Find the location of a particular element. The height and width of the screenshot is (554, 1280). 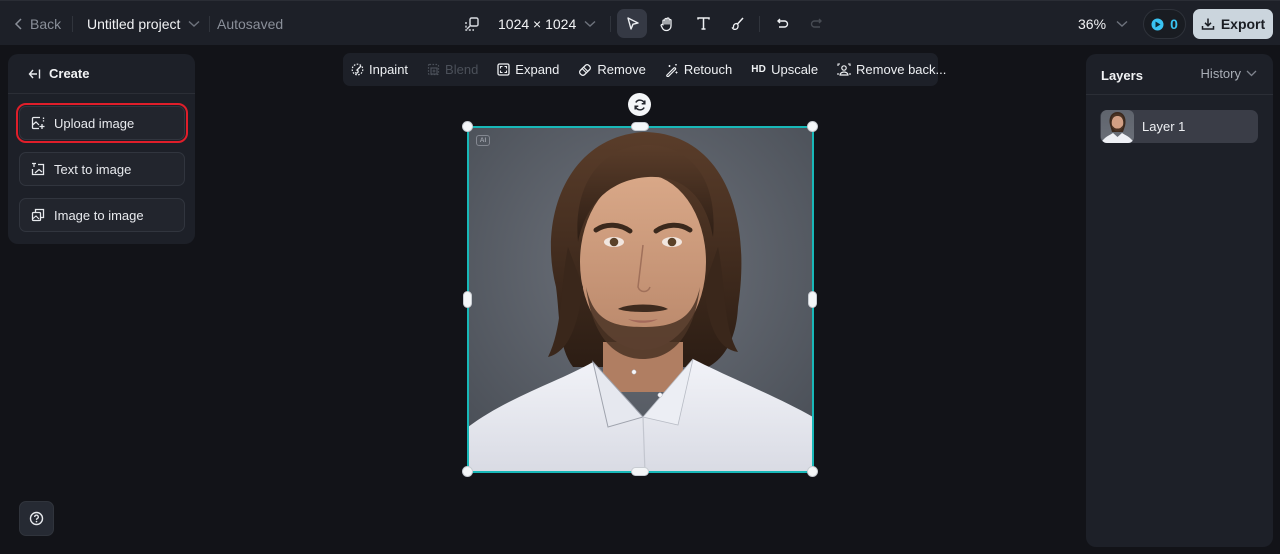

help-icon is located at coordinates (36, 518).